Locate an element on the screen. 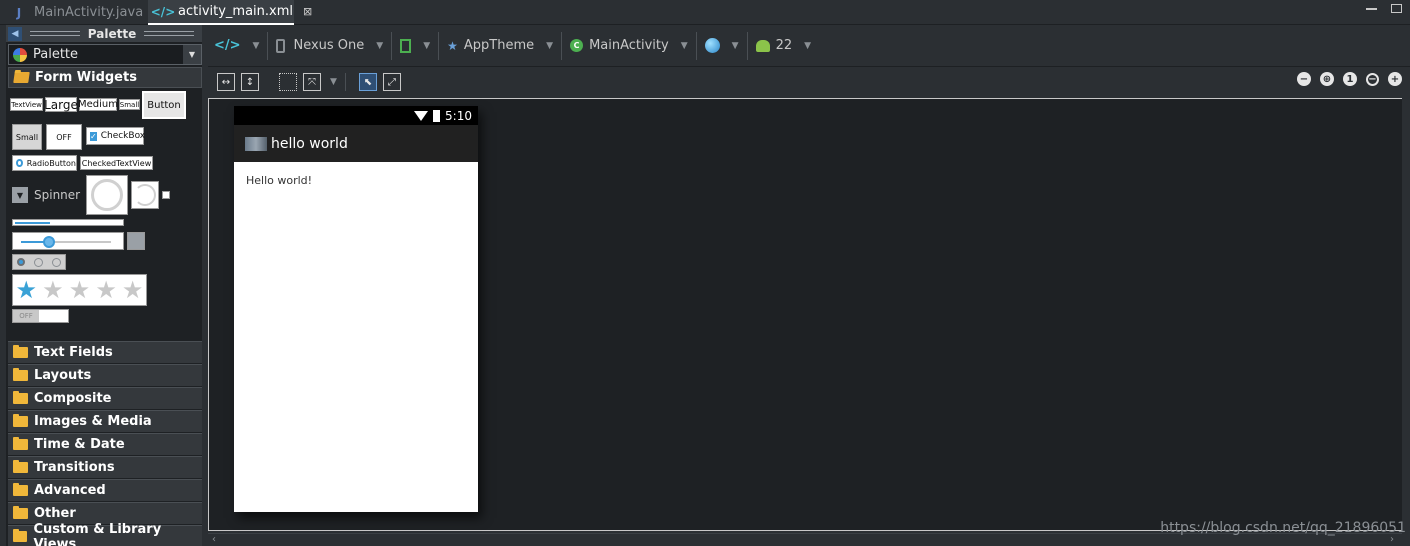  category-images-media: Images & Media is located at coordinates (105, 421).